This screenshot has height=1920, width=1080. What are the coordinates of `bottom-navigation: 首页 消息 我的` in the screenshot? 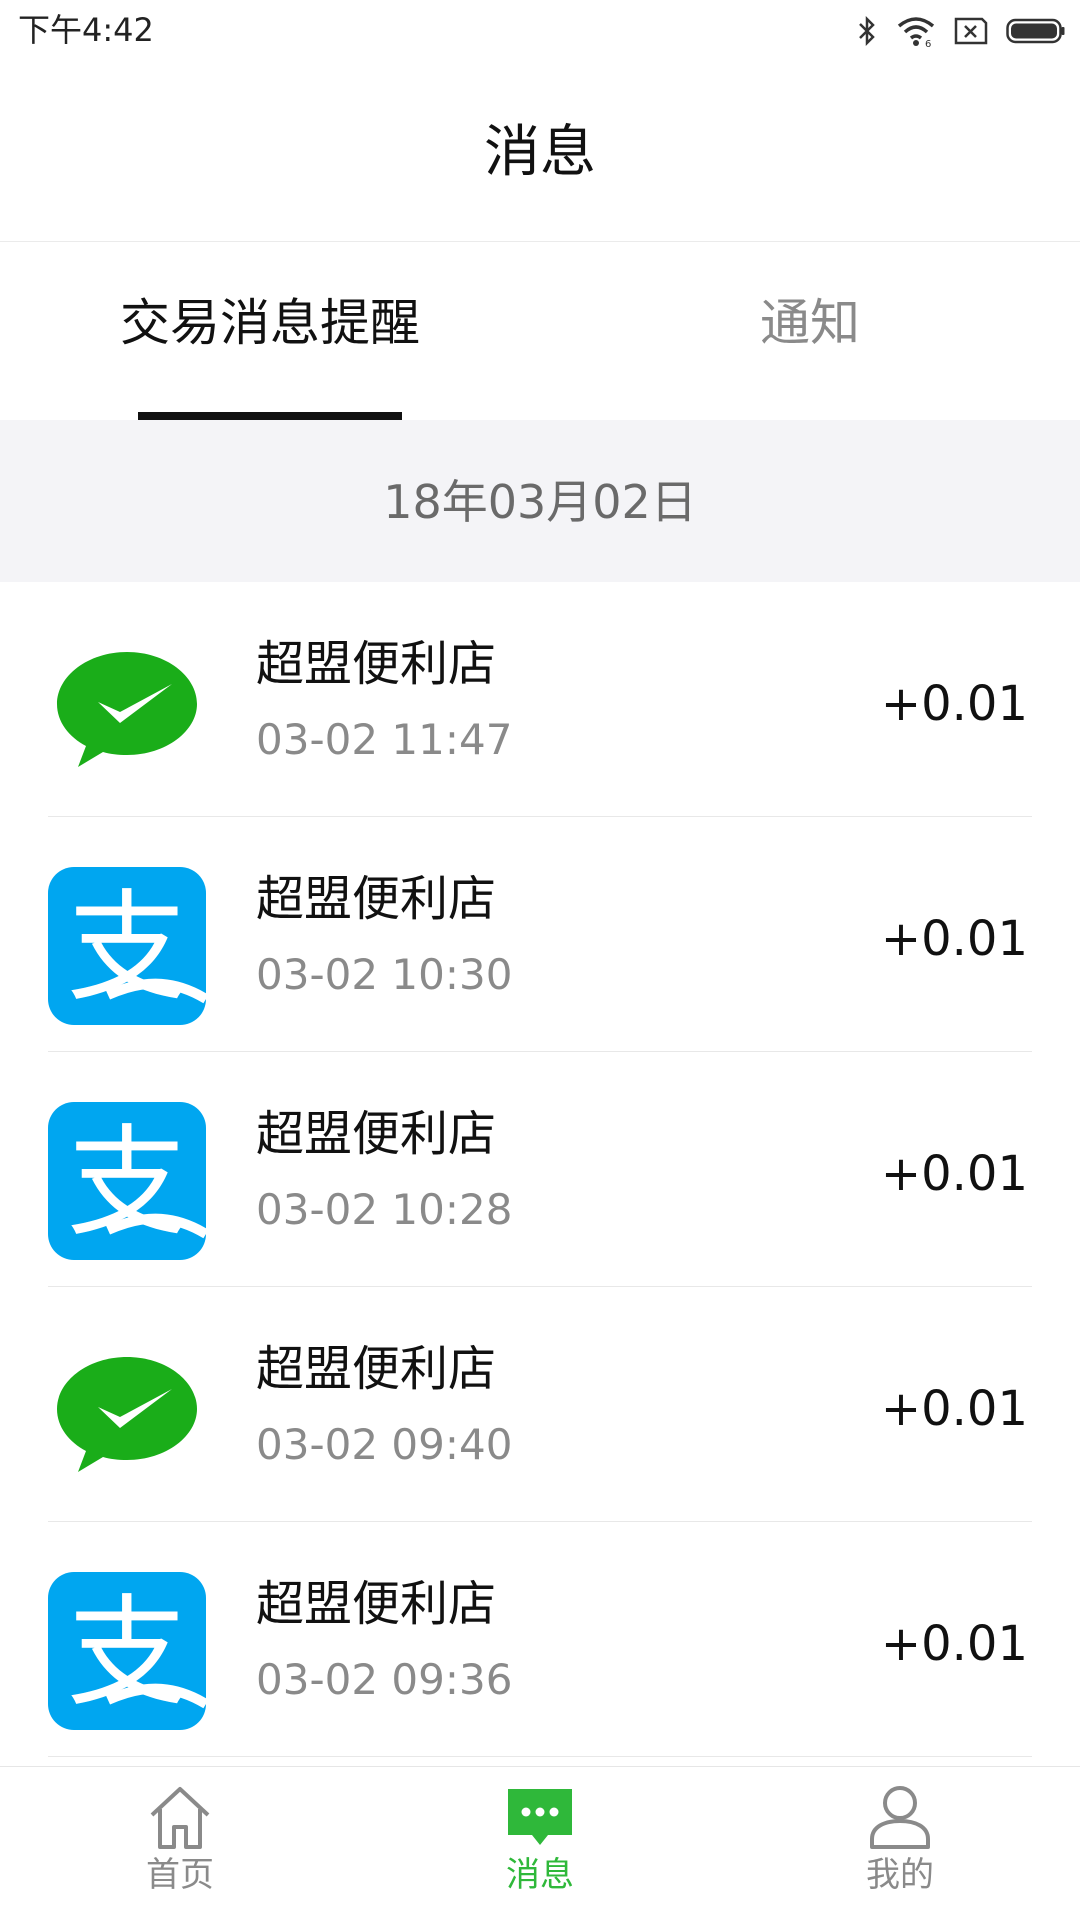 It's located at (540, 1843).